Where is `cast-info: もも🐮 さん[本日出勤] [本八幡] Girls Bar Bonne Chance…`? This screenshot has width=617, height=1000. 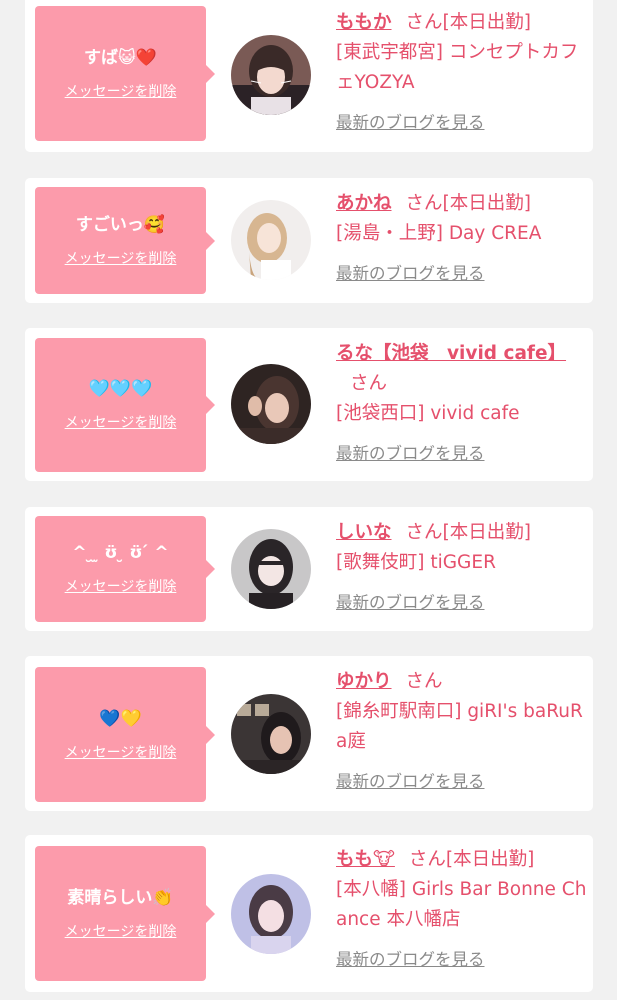 cast-info: もも🐮 さん[本日出勤] [本八幡] Girls Bar Bonne Chance… is located at coordinates (462, 908).